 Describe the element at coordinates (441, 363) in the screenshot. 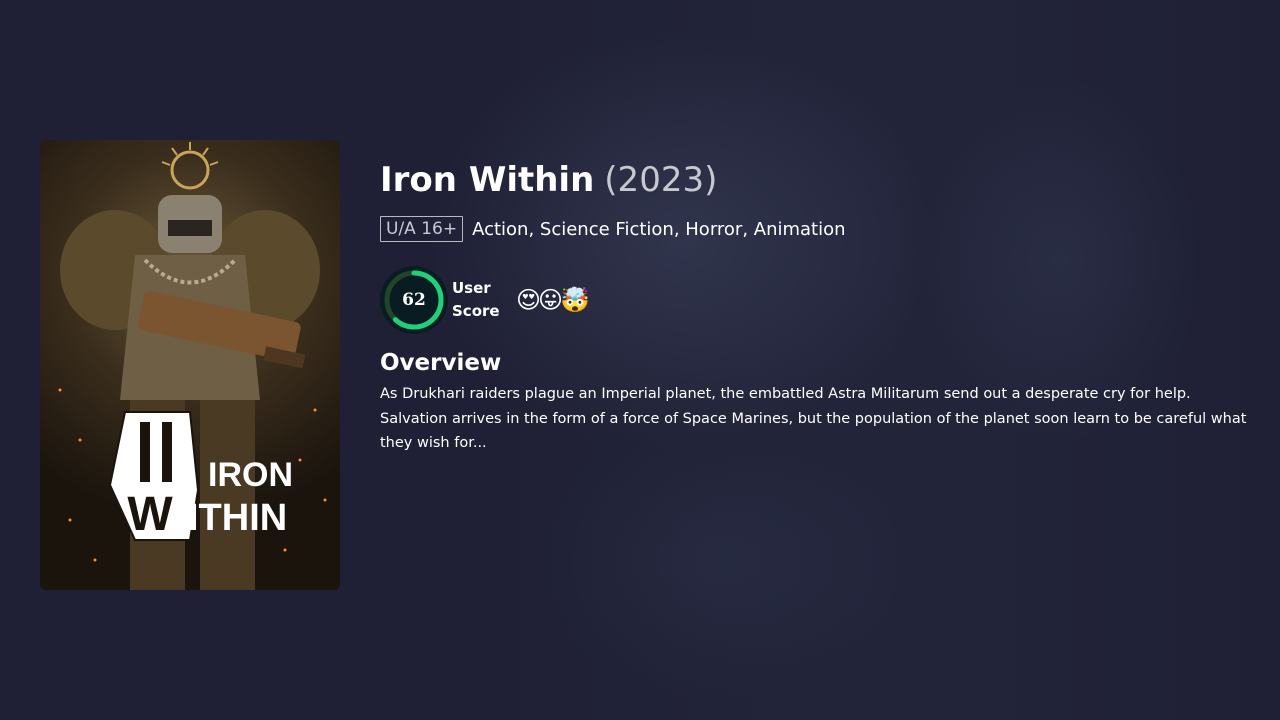

I see `overview-heading: Overview` at that location.